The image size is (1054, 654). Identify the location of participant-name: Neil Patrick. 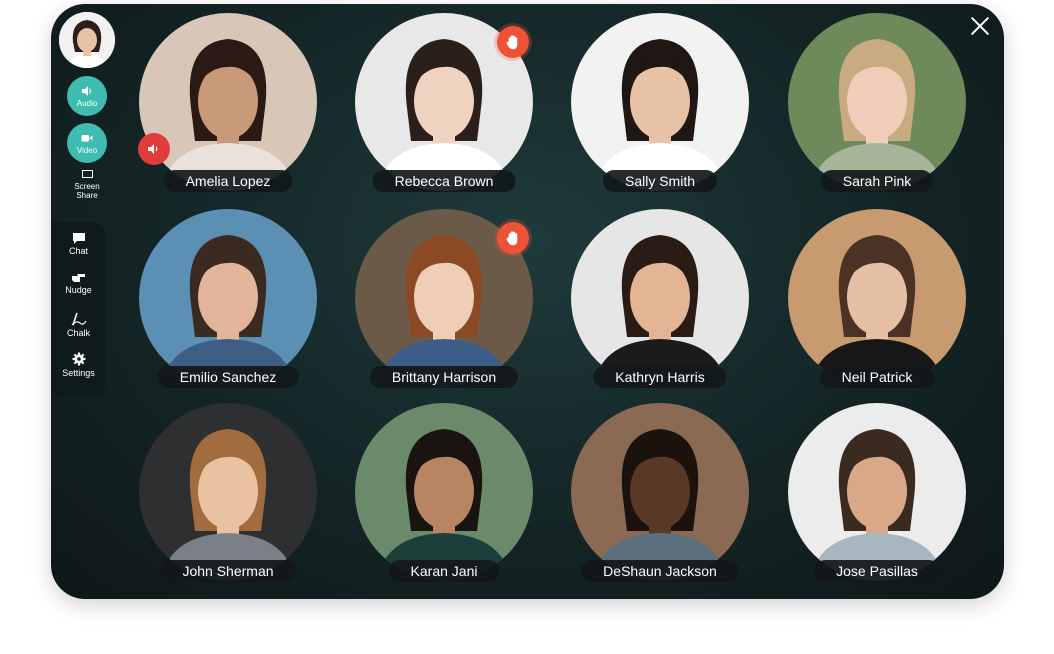
(877, 377).